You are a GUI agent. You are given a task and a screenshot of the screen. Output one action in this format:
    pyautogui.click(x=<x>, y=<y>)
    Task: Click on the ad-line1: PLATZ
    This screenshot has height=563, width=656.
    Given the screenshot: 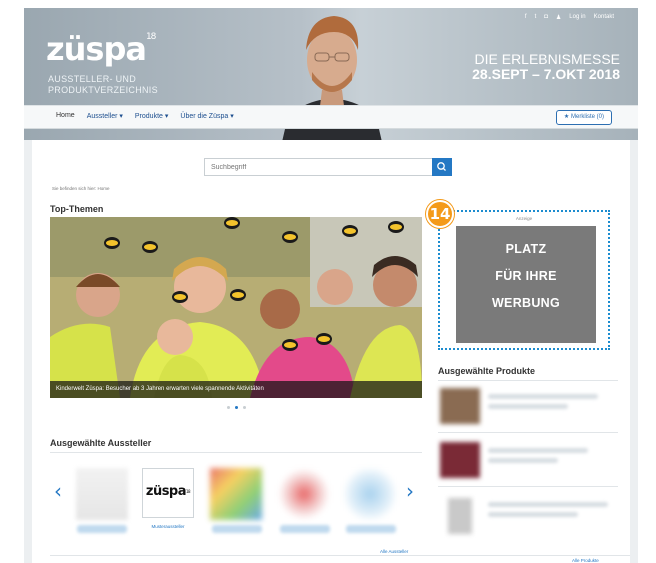 What is the action you would take?
    pyautogui.click(x=526, y=249)
    